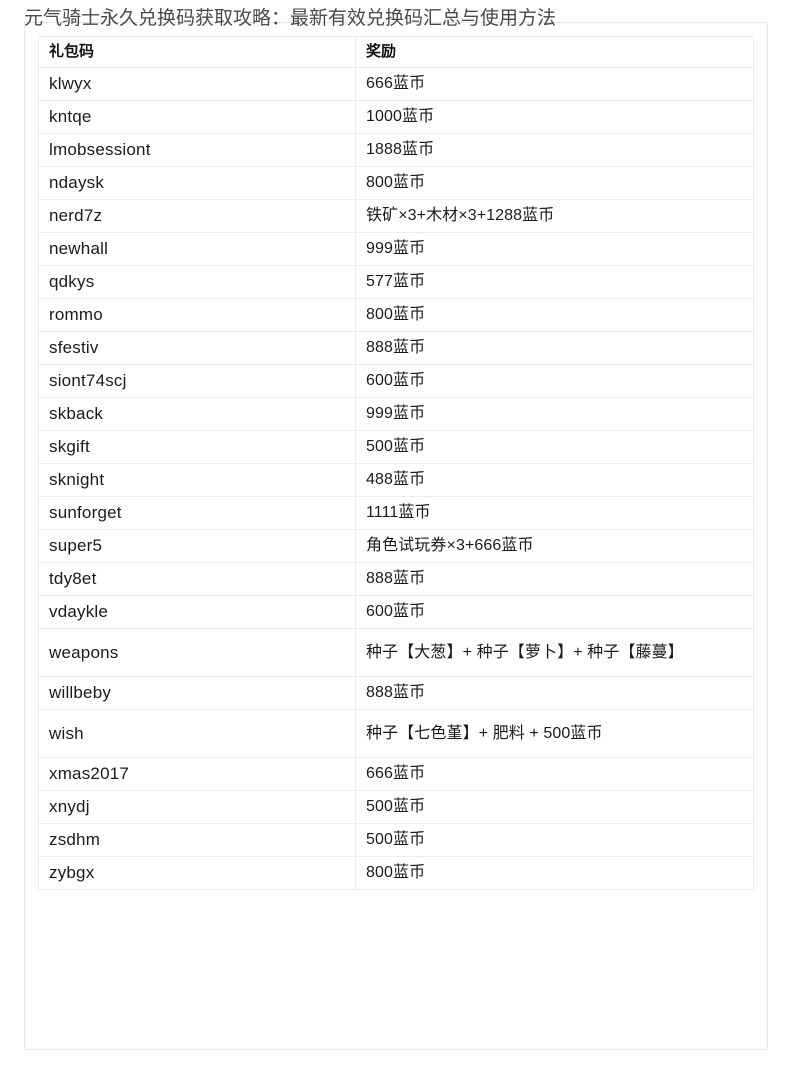 The height and width of the screenshot is (1067, 800). I want to click on table-row: klwyx 666蓝币, so click(396, 84).